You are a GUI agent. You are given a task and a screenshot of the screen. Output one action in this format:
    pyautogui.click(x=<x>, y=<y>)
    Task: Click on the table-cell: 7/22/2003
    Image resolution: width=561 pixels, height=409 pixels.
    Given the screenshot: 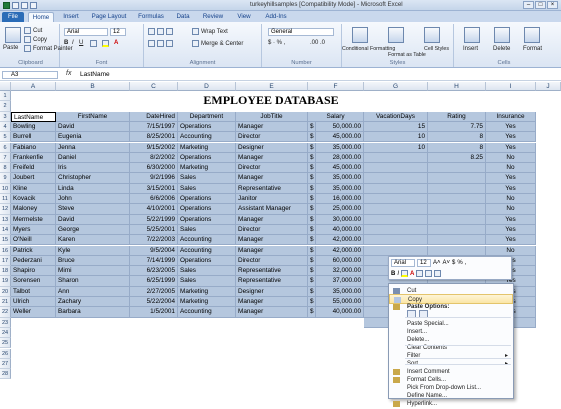 What is the action you would take?
    pyautogui.click(x=154, y=240)
    